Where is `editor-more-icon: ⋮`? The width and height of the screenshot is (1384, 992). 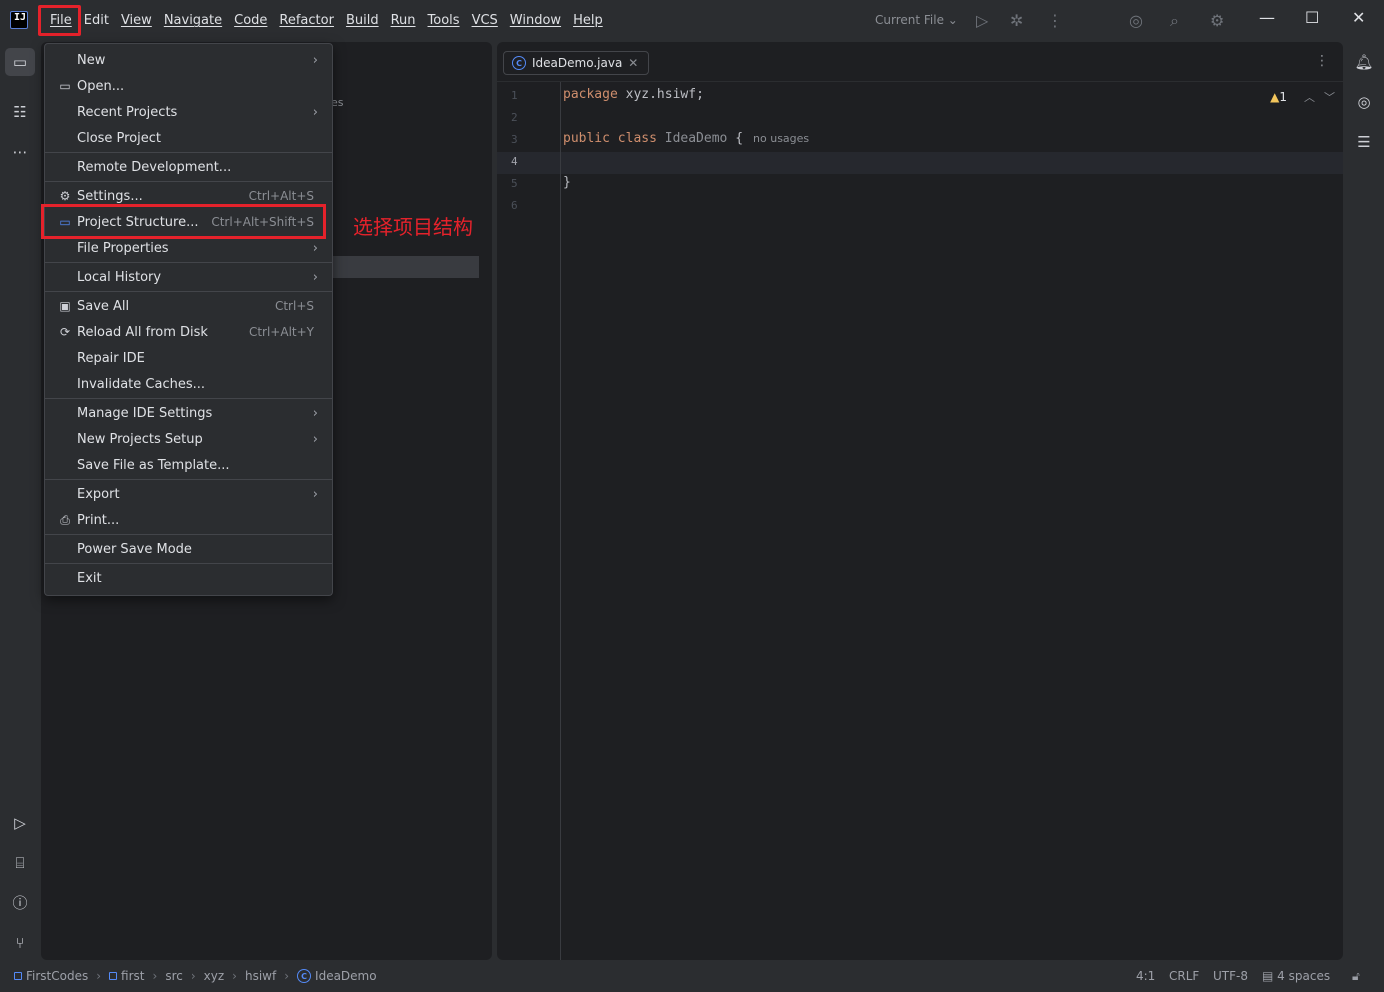 editor-more-icon: ⋮ is located at coordinates (1322, 61).